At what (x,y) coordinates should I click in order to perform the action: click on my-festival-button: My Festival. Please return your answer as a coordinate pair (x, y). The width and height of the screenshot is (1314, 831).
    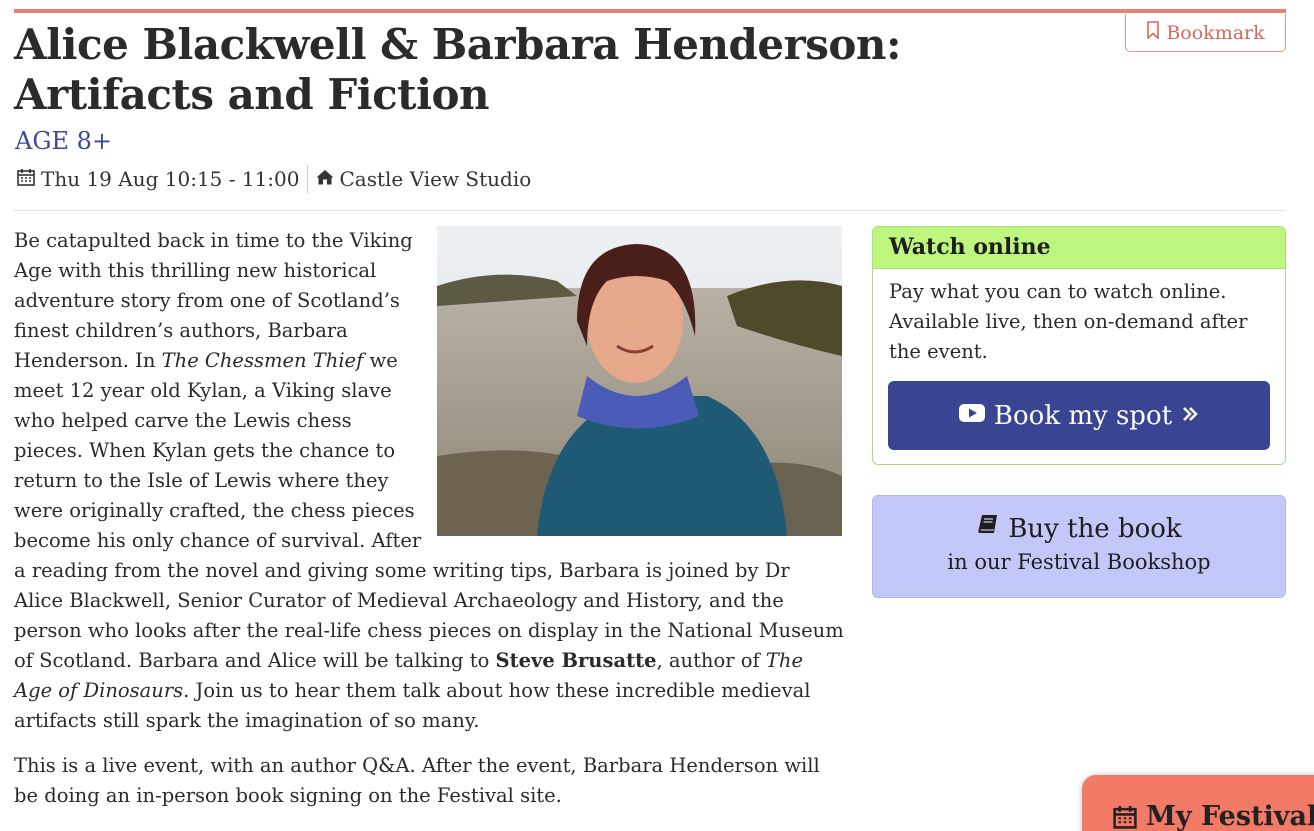
    Looking at the image, I should click on (1198, 803).